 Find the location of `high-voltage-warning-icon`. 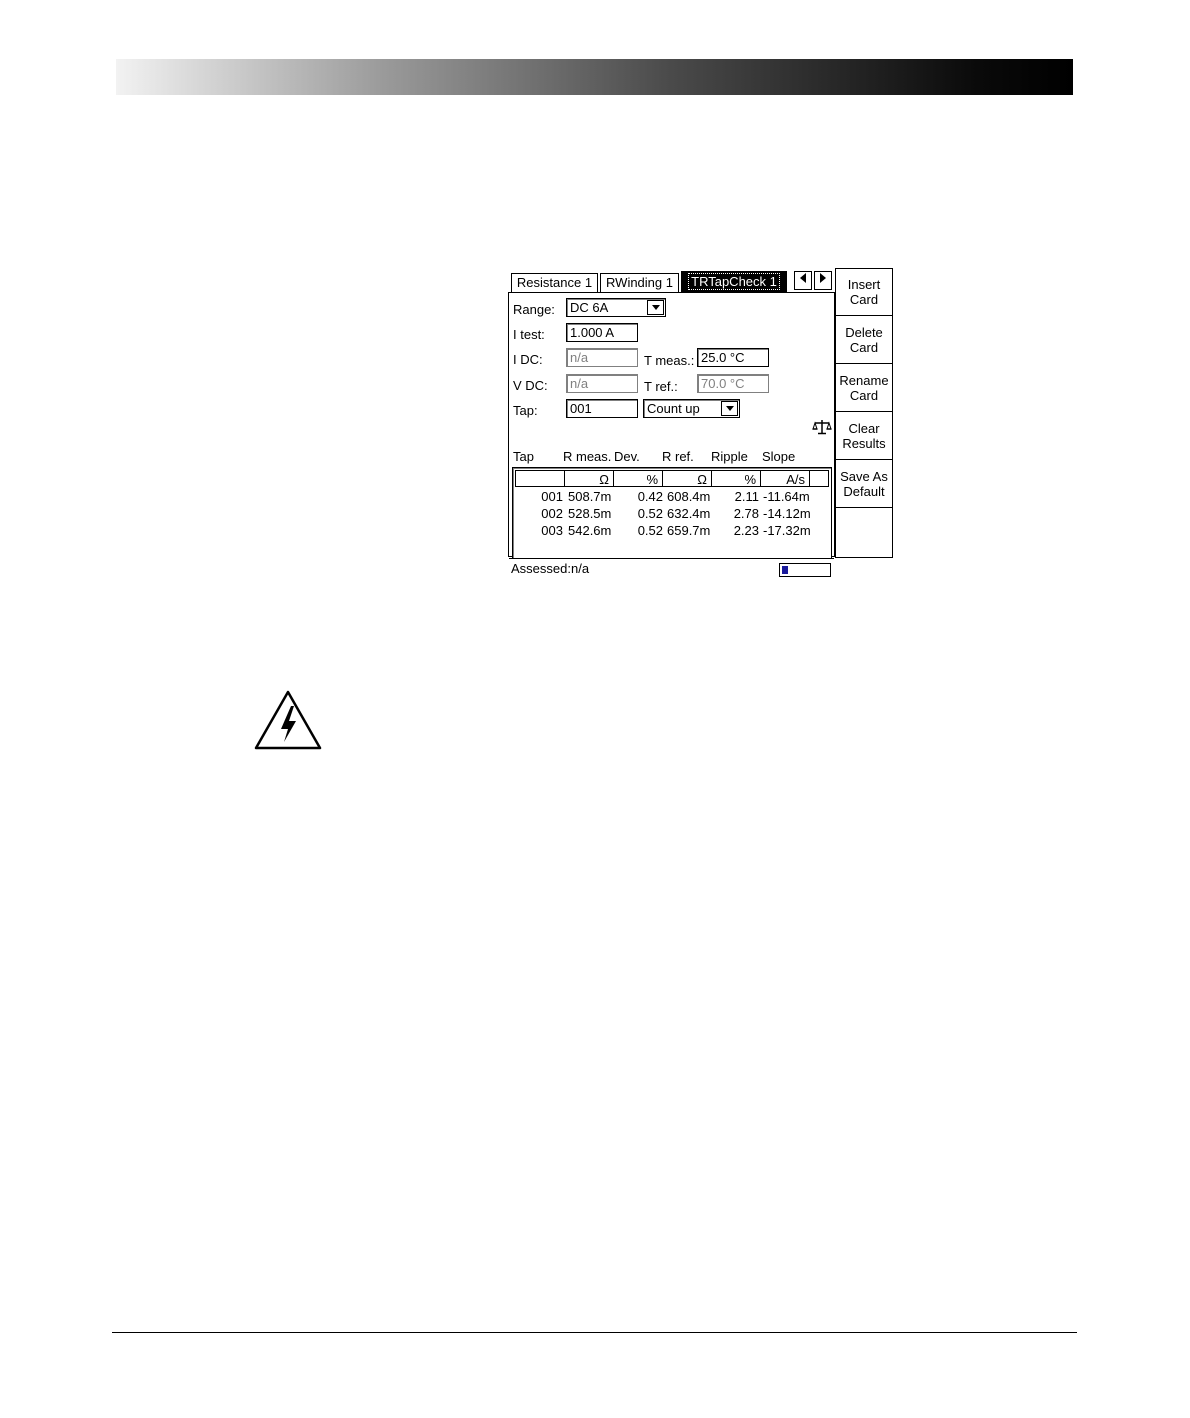

high-voltage-warning-icon is located at coordinates (288, 720).